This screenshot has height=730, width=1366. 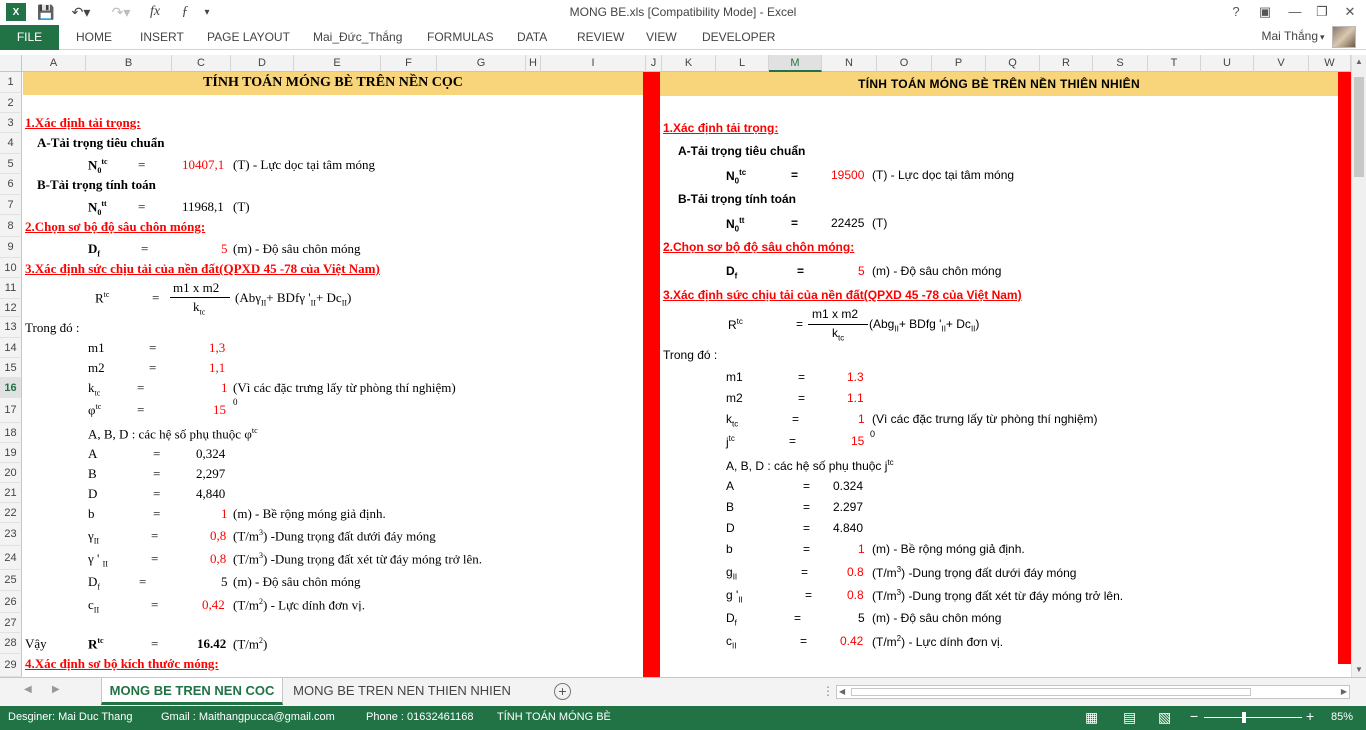 I want to click on row-header-1: 1, so click(x=11, y=82).